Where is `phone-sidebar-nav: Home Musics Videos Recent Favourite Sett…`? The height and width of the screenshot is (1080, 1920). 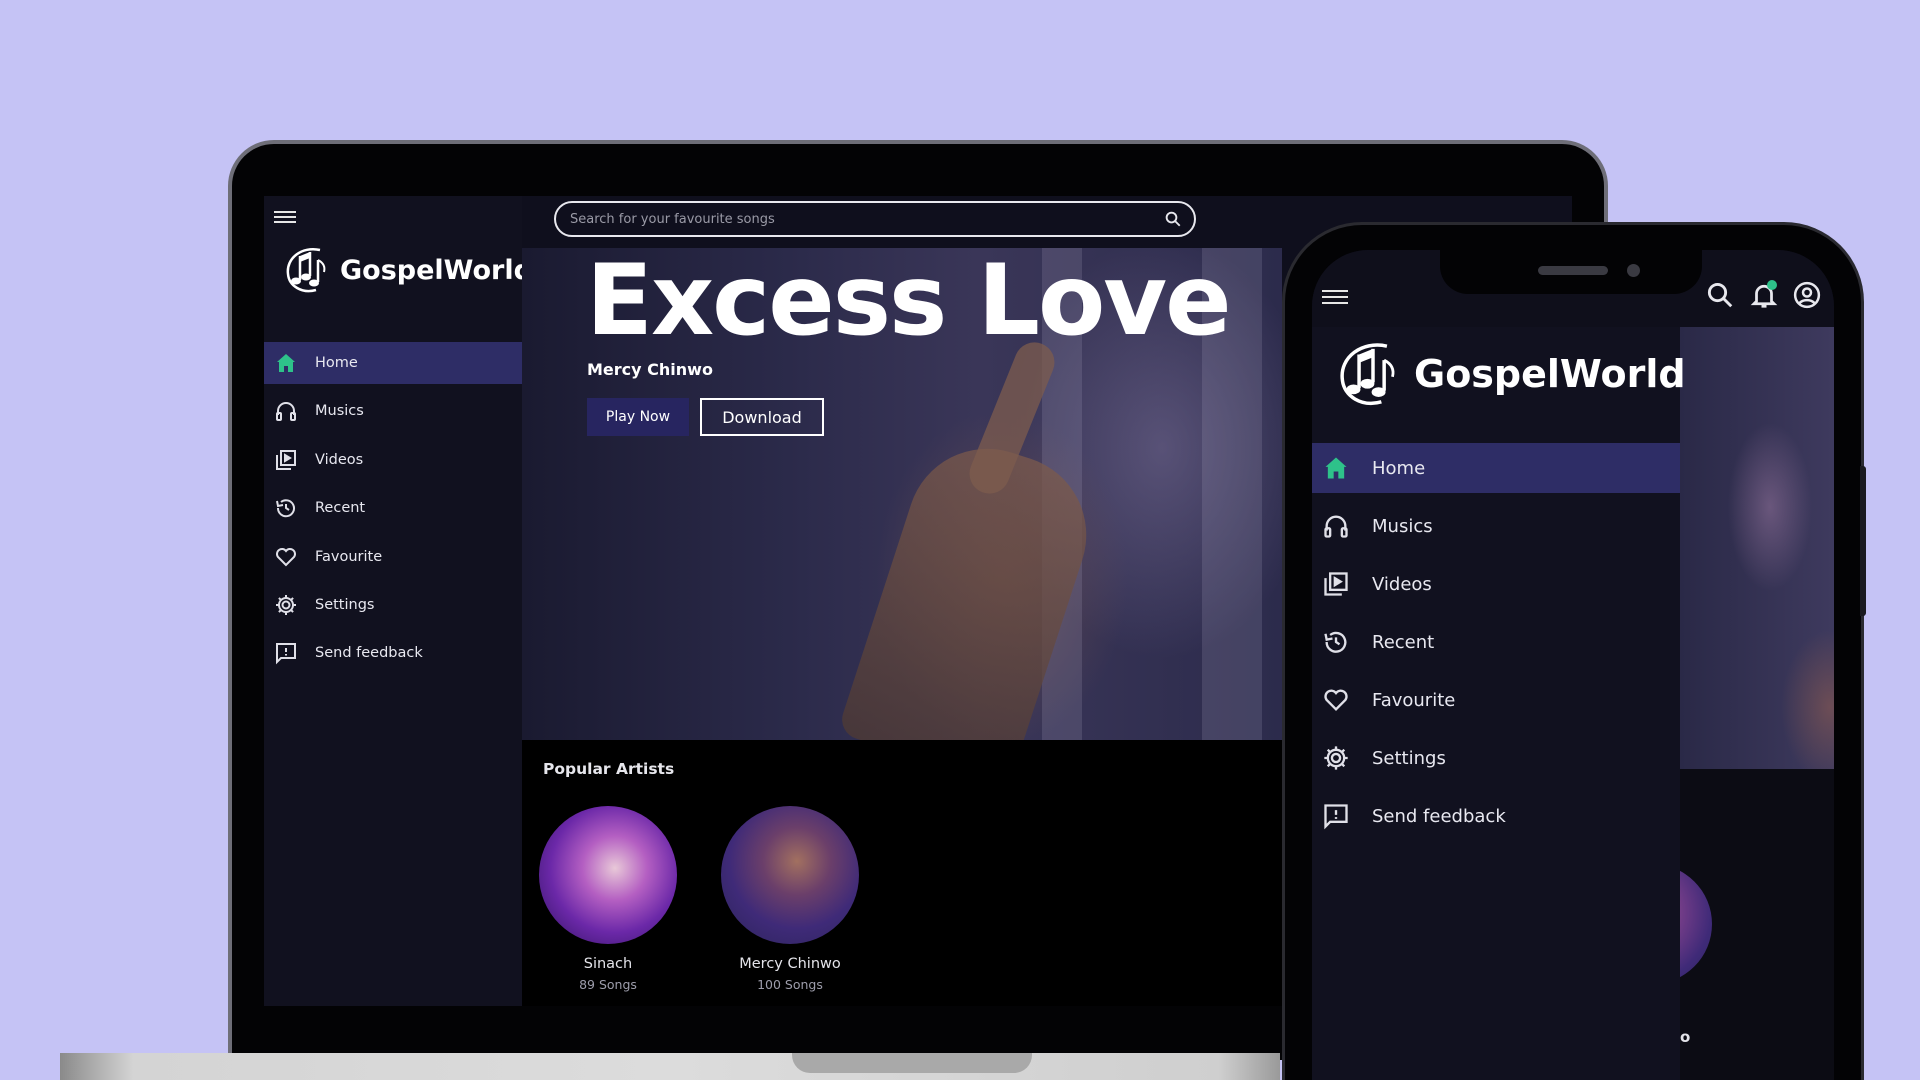
phone-sidebar-nav: Home Musics Videos Recent Favourite Sett… is located at coordinates (1496, 646).